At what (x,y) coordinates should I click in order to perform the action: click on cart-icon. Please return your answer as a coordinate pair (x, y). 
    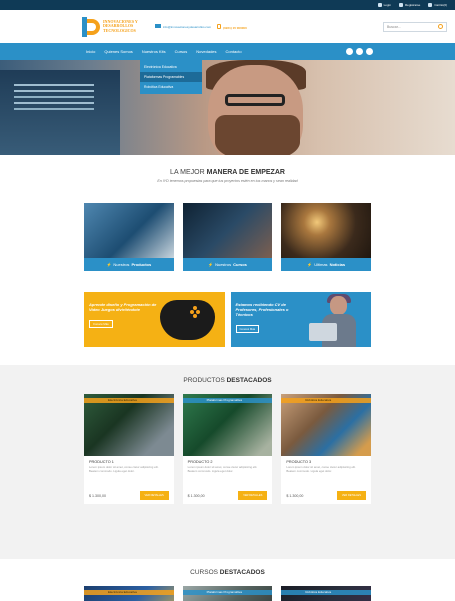
    Looking at the image, I should click on (430, 5).